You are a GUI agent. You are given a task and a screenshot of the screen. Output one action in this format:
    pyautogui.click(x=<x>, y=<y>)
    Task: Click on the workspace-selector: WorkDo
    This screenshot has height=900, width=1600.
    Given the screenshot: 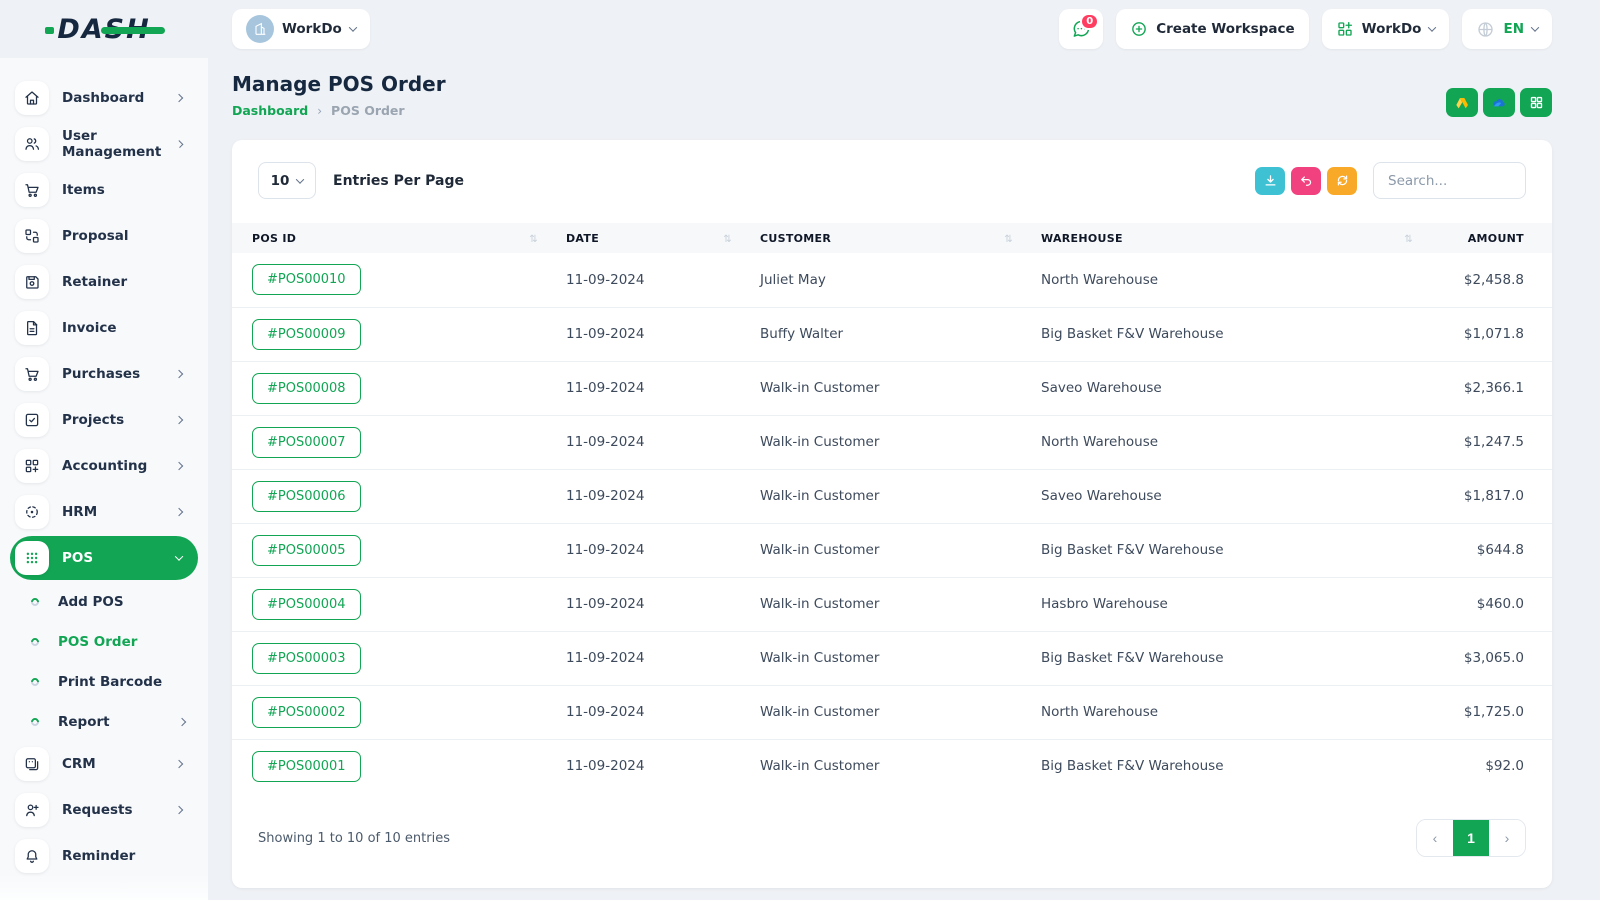 What is the action you would take?
    pyautogui.click(x=301, y=29)
    